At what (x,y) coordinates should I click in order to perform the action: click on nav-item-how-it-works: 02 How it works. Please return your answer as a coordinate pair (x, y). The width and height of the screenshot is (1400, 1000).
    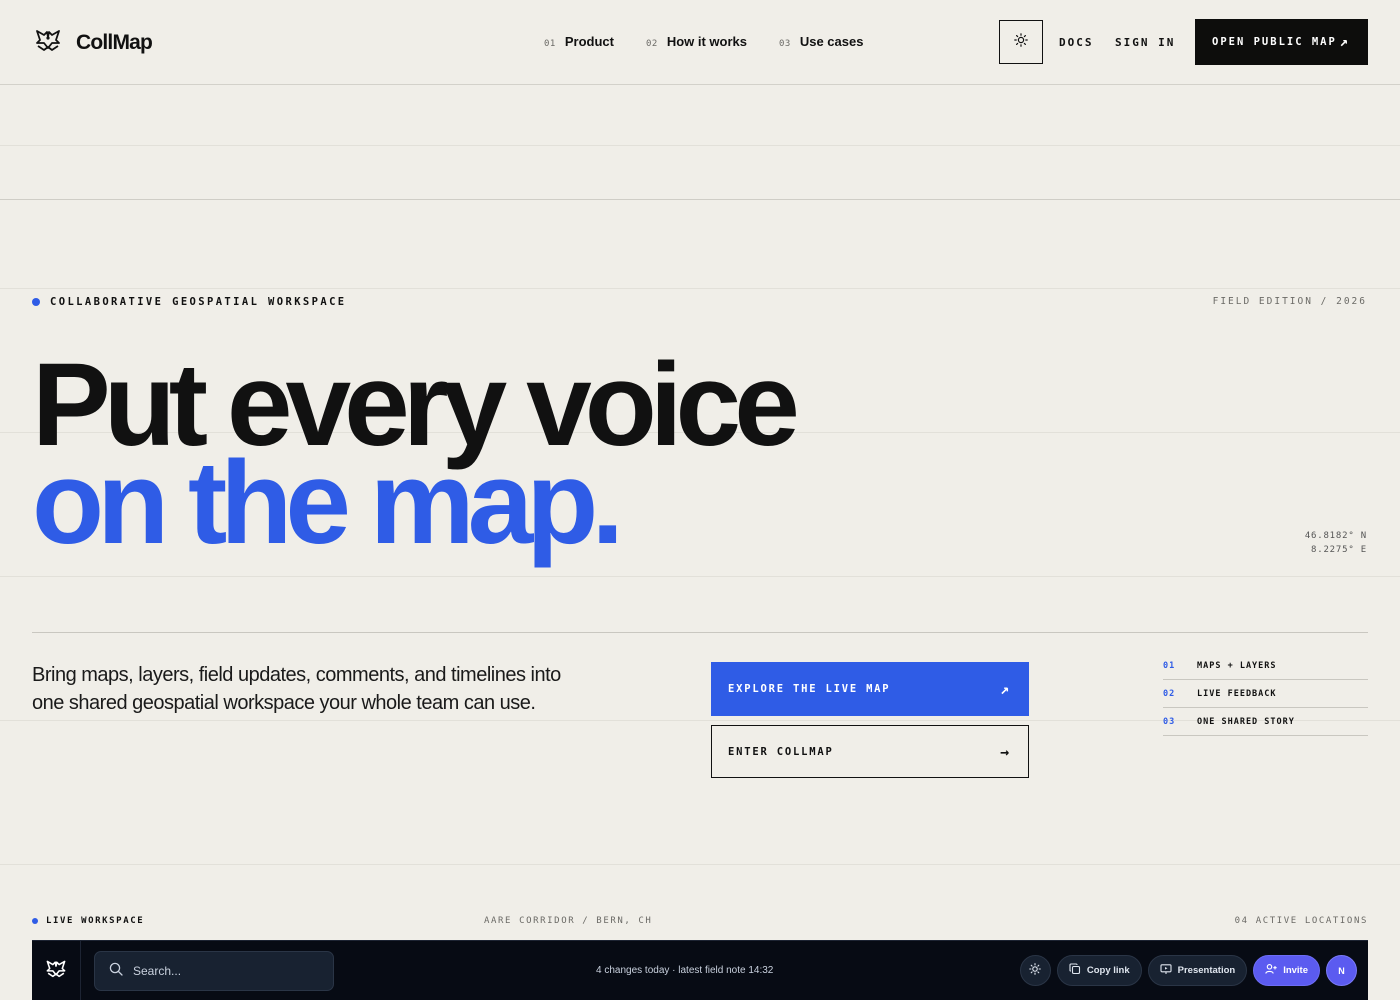
    Looking at the image, I should click on (696, 41).